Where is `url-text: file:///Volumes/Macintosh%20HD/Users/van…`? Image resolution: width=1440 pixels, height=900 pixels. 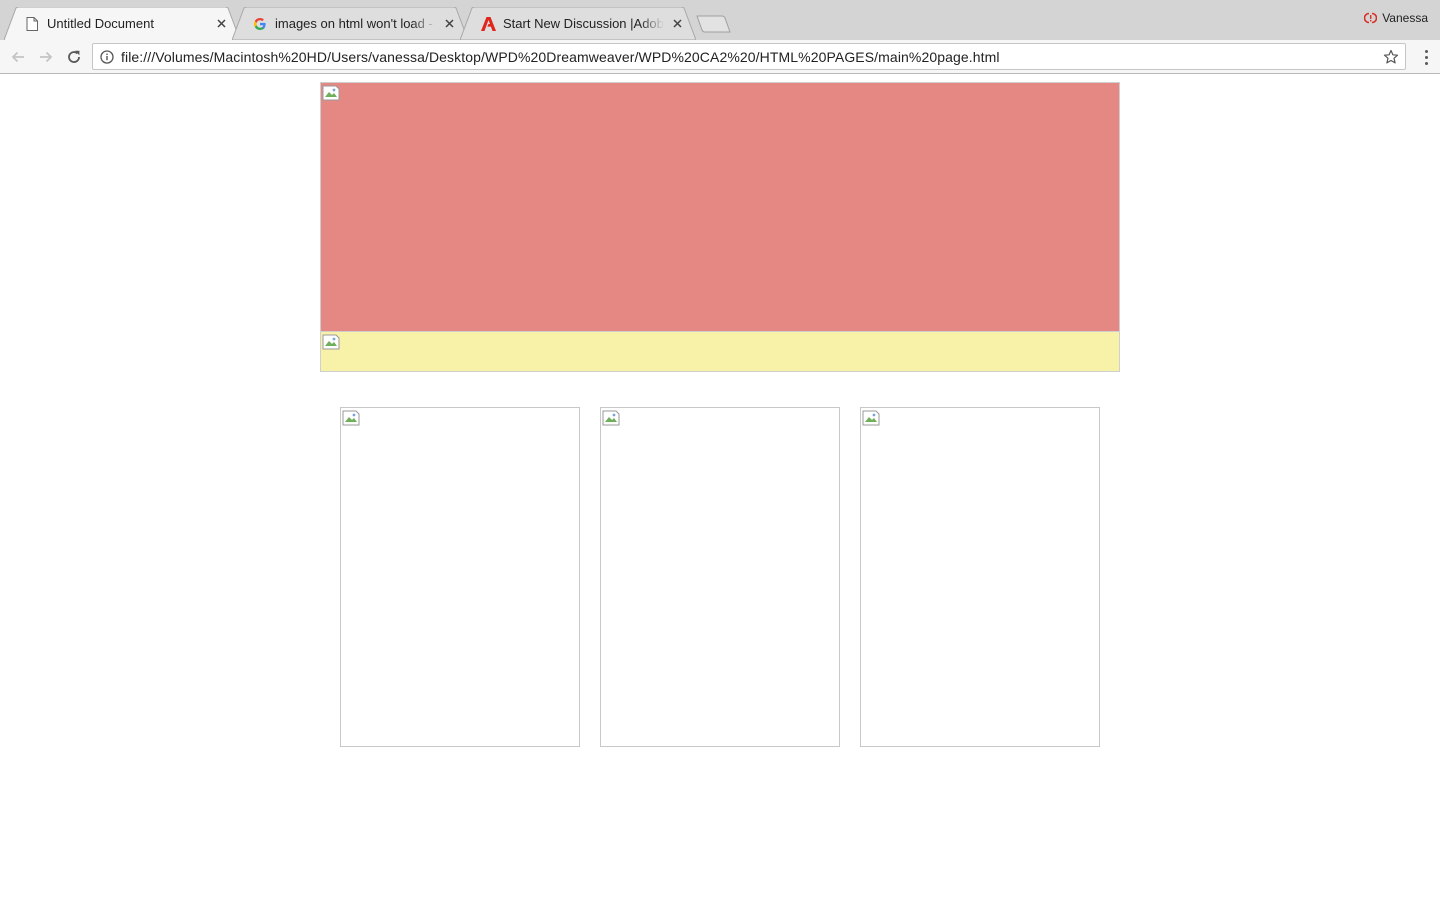
url-text: file:///Volumes/Macintosh%20HD/Users/van… is located at coordinates (751, 57).